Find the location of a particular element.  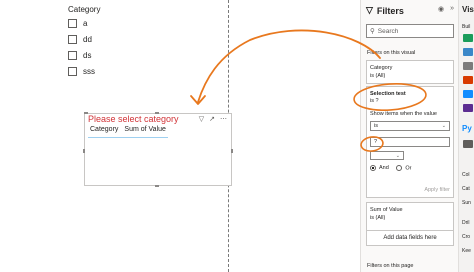

radio-and-label: And is located at coordinates (384, 168).